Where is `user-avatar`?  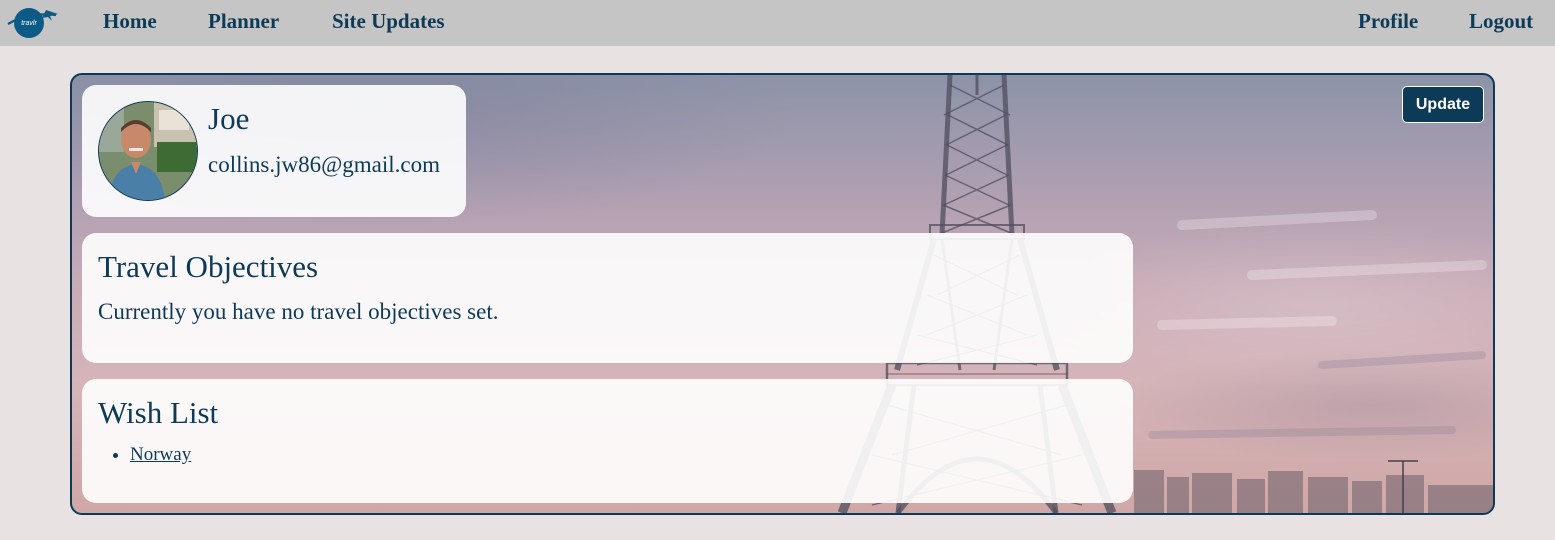
user-avatar is located at coordinates (148, 151).